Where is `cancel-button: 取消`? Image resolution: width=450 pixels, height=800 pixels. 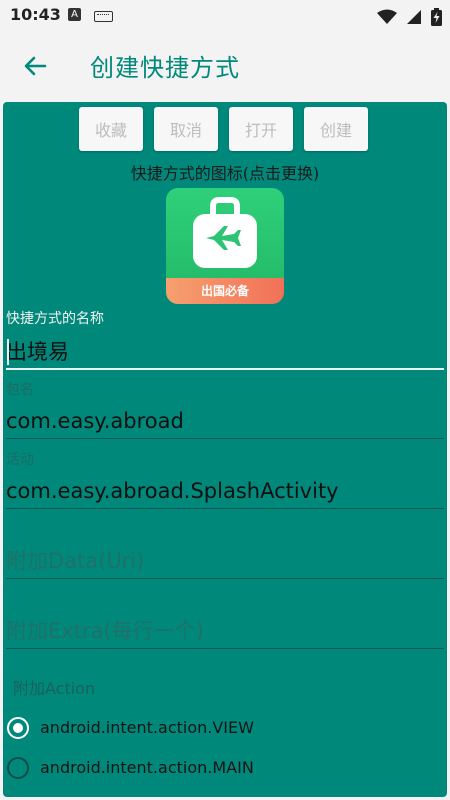 cancel-button: 取消 is located at coordinates (186, 129).